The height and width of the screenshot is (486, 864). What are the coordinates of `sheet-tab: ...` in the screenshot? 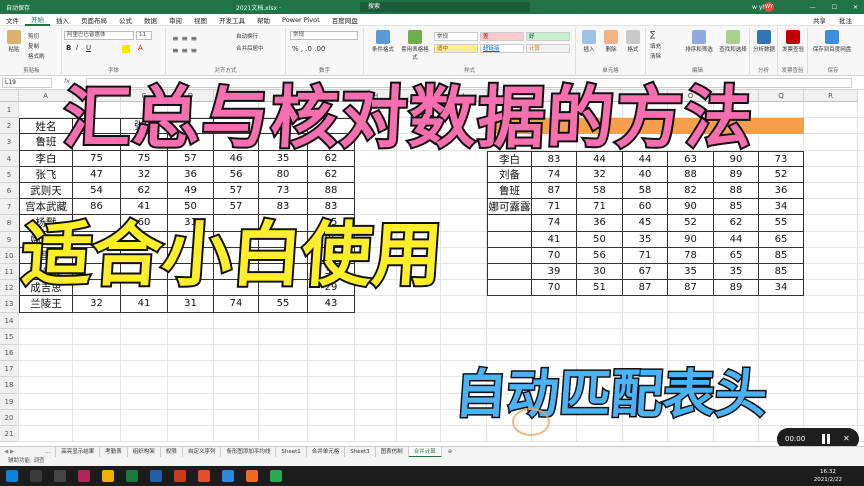 It's located at (48, 452).